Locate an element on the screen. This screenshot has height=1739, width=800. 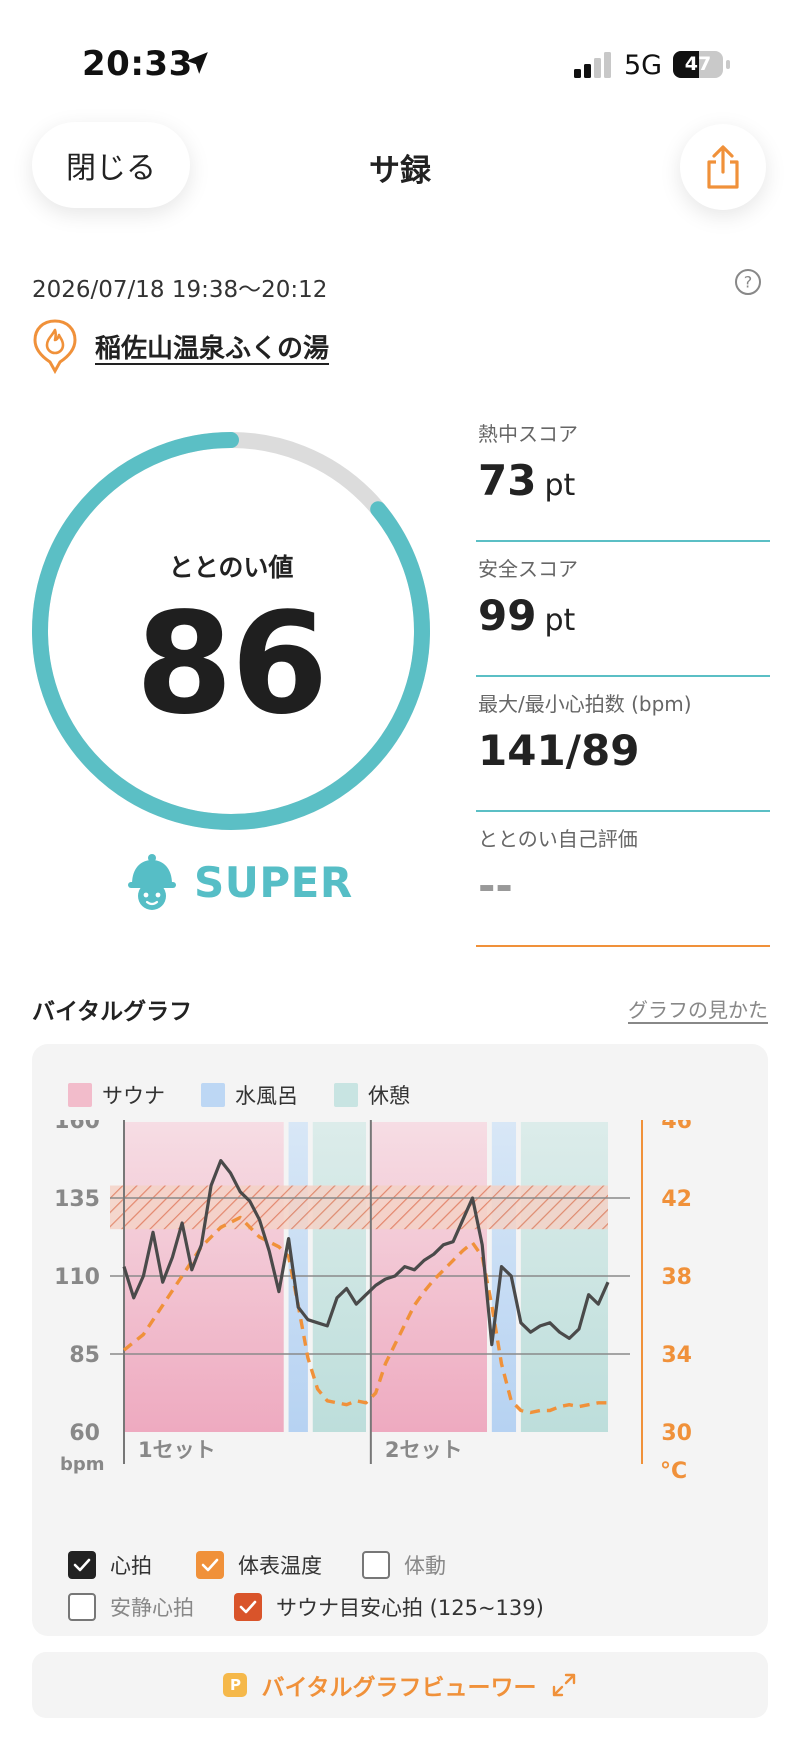
x-set-label: 2セット is located at coordinates (424, 1450).